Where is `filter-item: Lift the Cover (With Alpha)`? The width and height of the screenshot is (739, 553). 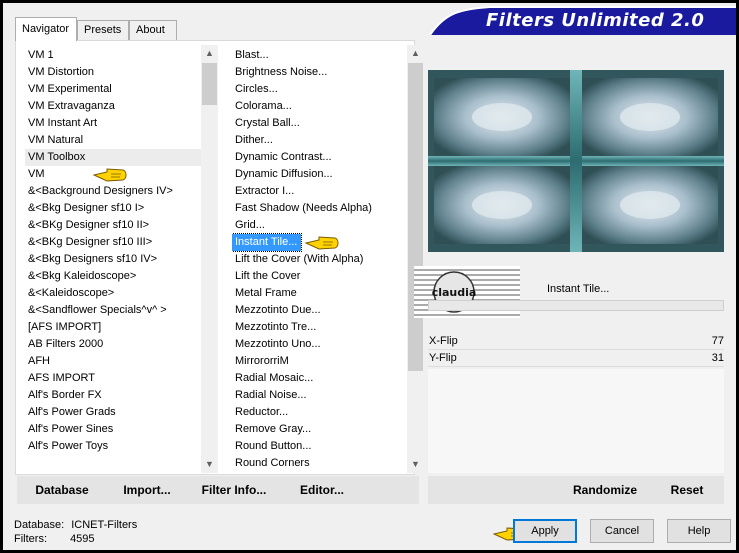 filter-item: Lift the Cover (With Alpha) is located at coordinates (320, 259).